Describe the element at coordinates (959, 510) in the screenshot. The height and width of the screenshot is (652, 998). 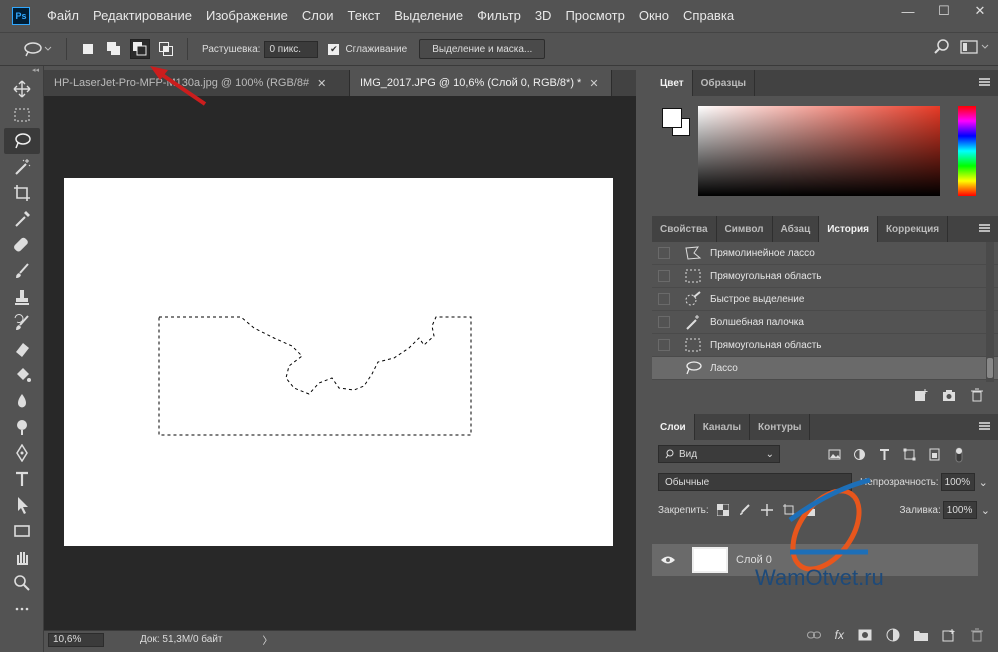
I see `fill-input: 100%` at that location.